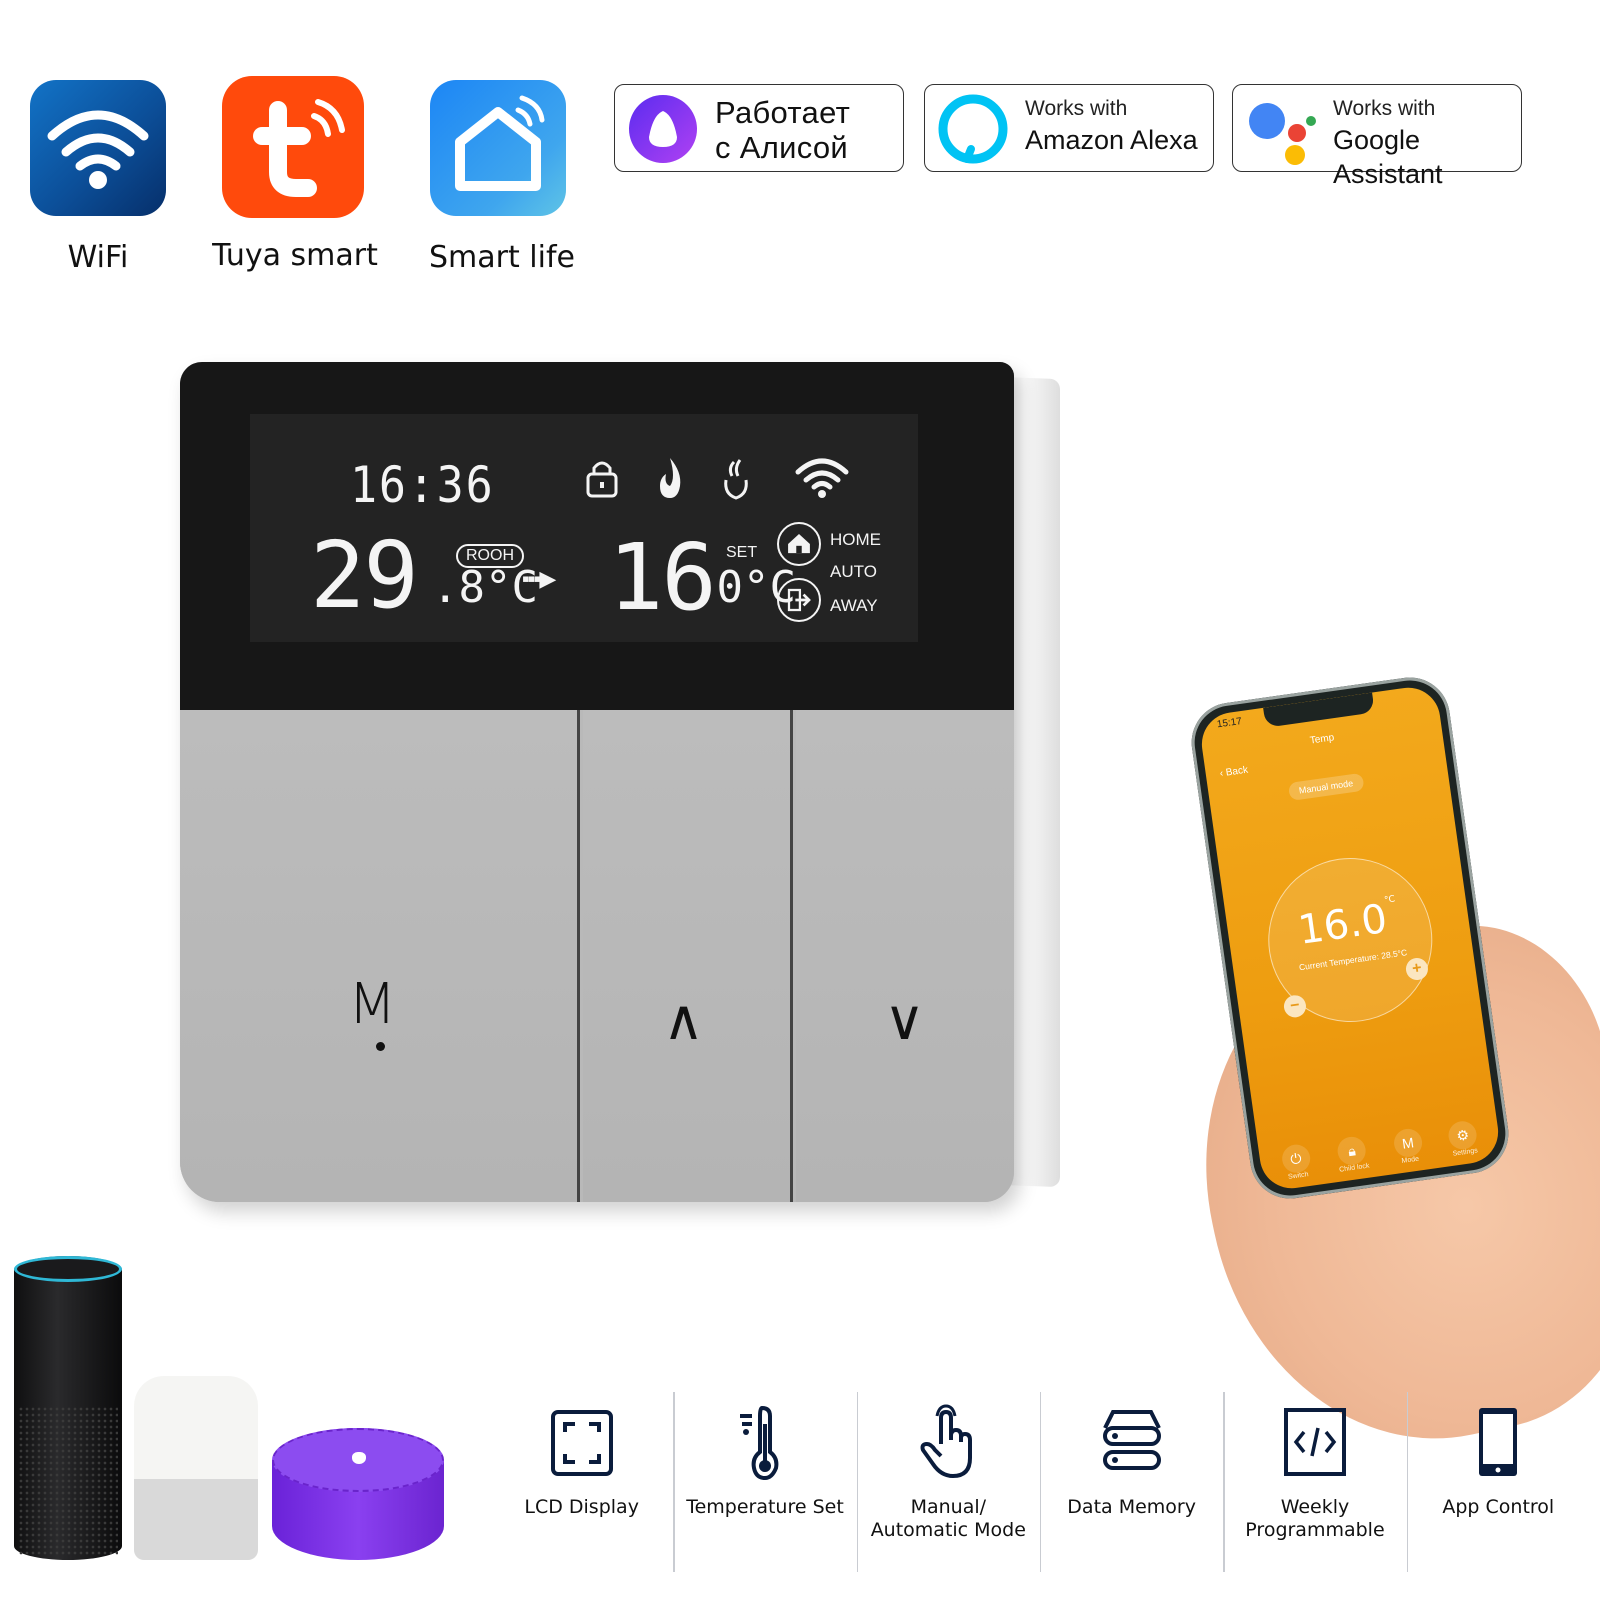  Describe the element at coordinates (539, 578) in the screenshot. I see `arrow-indicator: ▪▪▪▶` at that location.